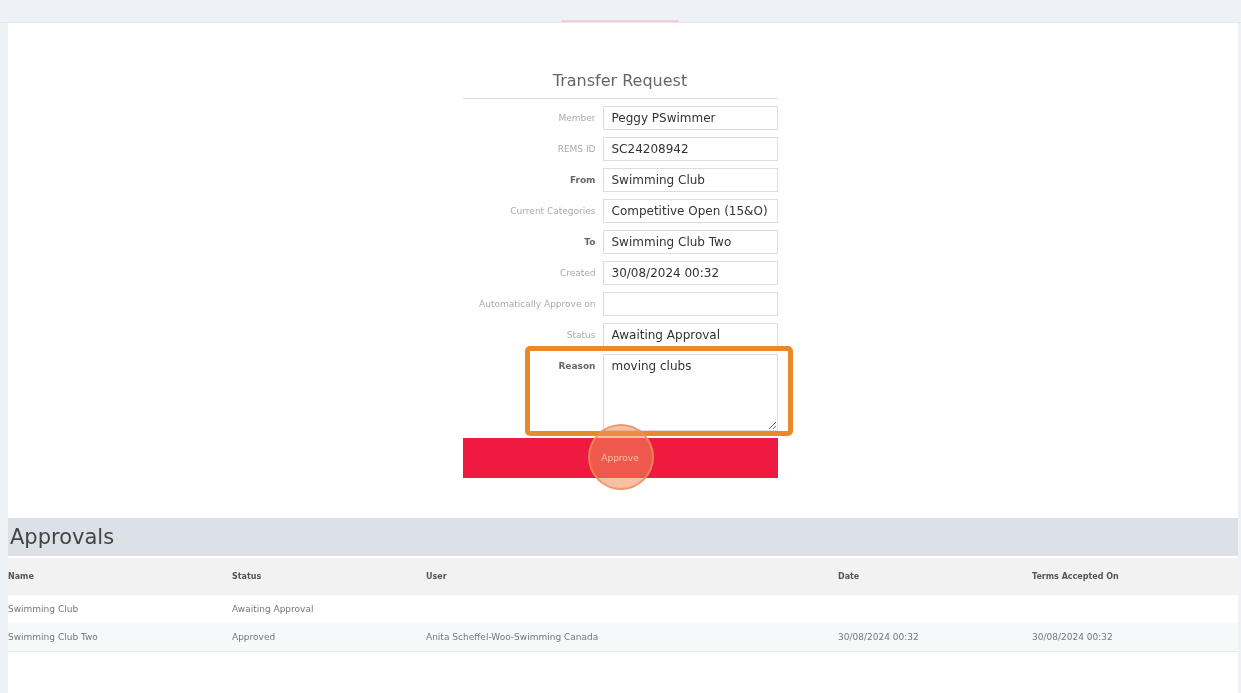  I want to click on table-cell-text: Swimming Club Two, so click(53, 637).